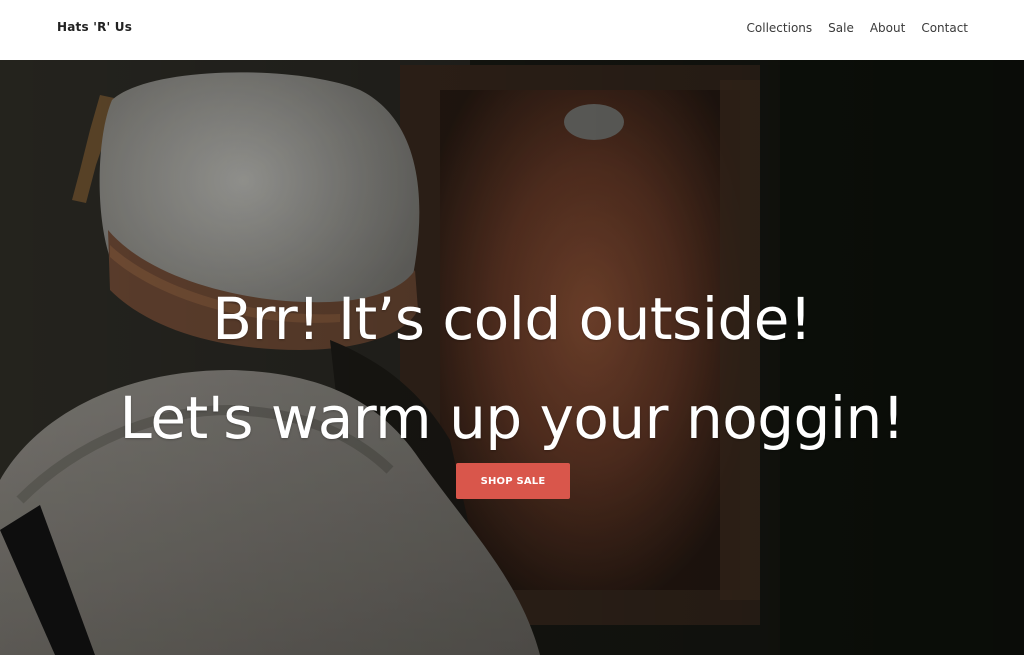 The height and width of the screenshot is (655, 1024). I want to click on hero-headline-line2: Let's warm up your noggin!, so click(512, 417).